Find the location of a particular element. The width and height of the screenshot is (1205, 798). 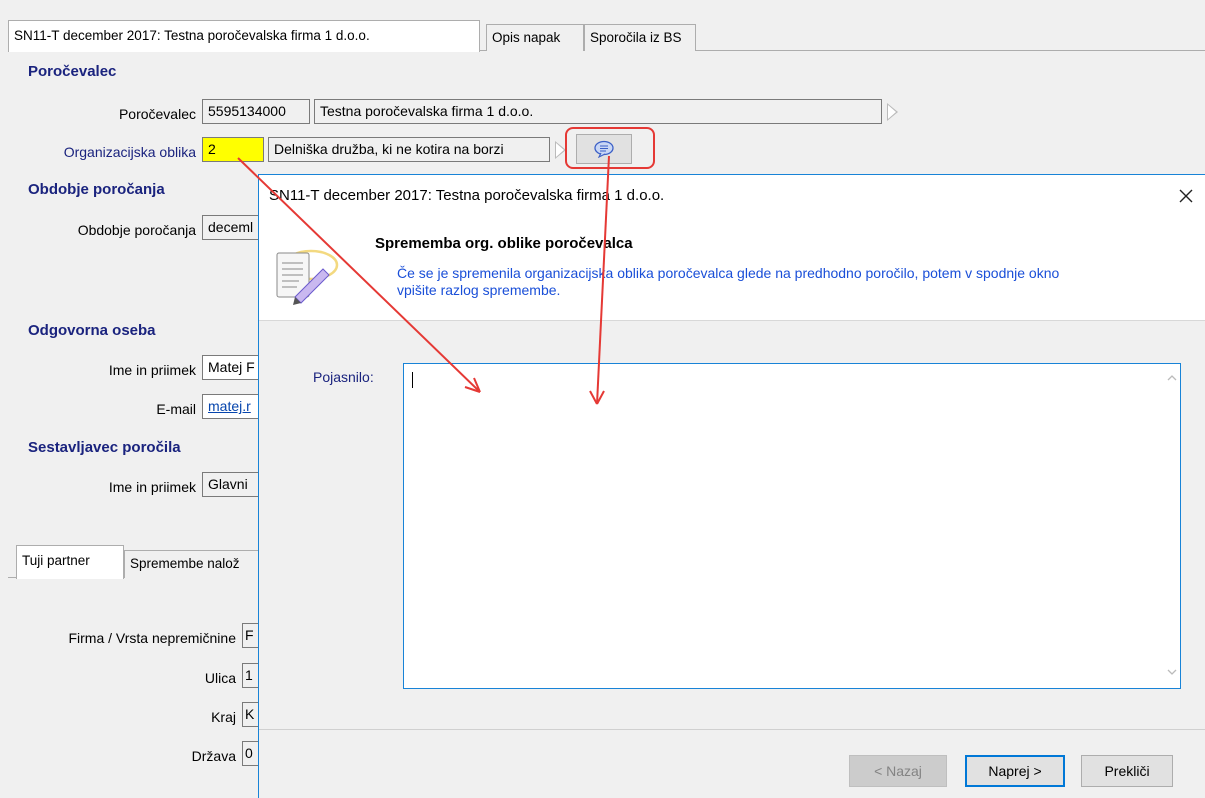

email-label: E-mail is located at coordinates (176, 409).